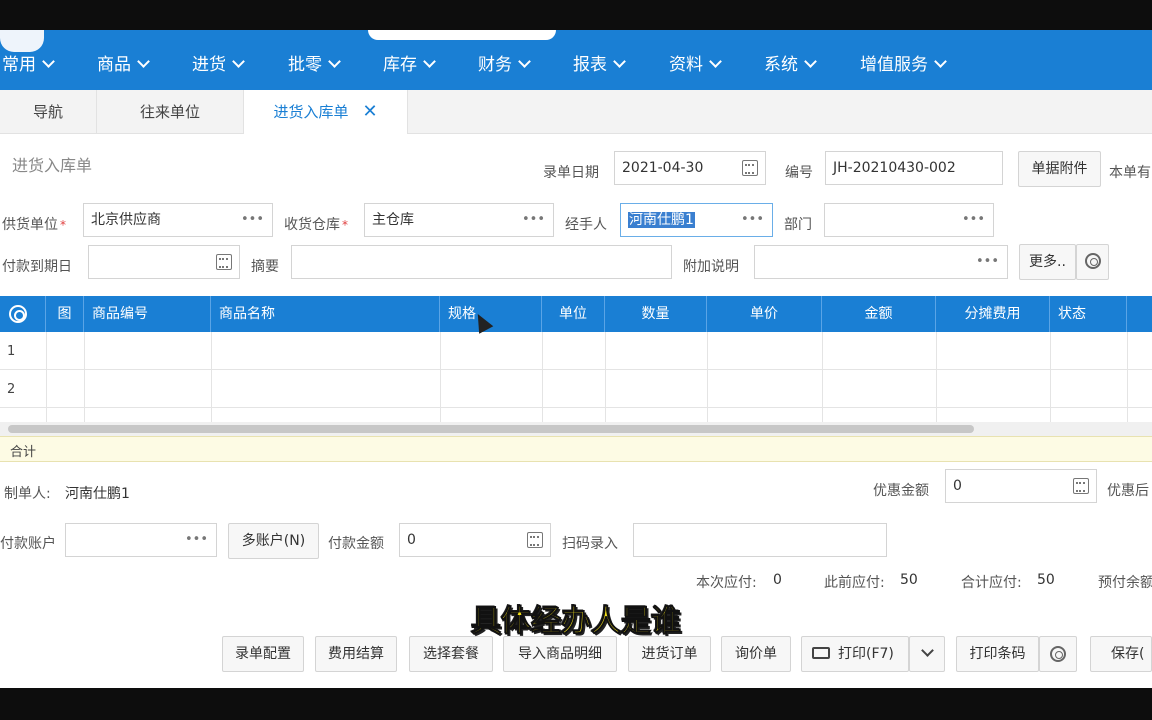  Describe the element at coordinates (23, 452) in the screenshot. I see `total-label: 合计` at that location.